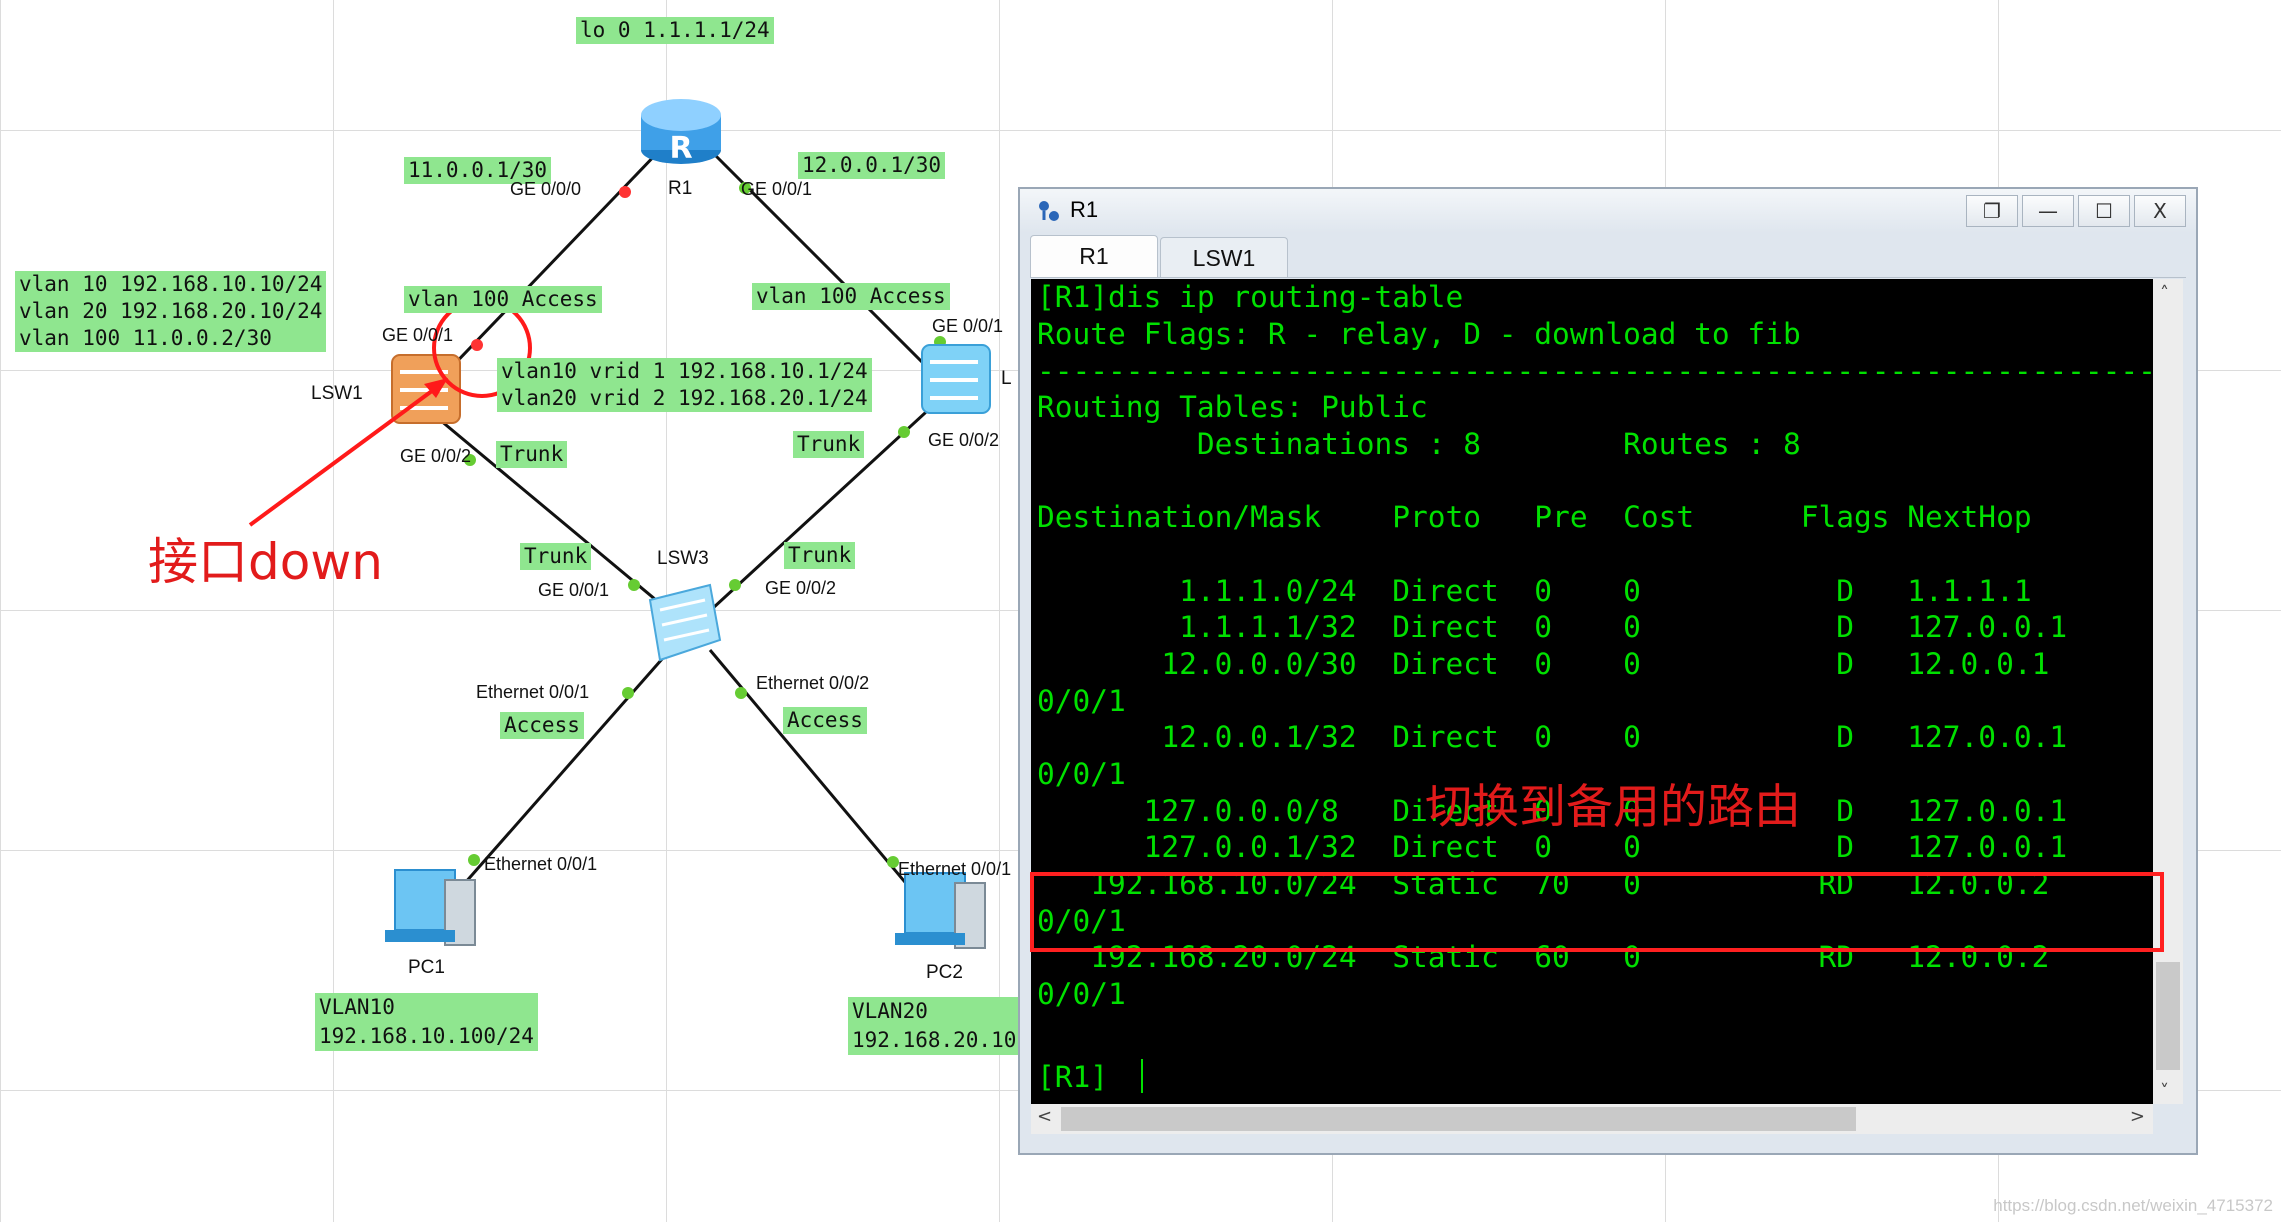 The height and width of the screenshot is (1222, 2281). Describe the element at coordinates (968, 326) in the screenshot. I see `port-lsw2-ge001: GE 0/0/1` at that location.